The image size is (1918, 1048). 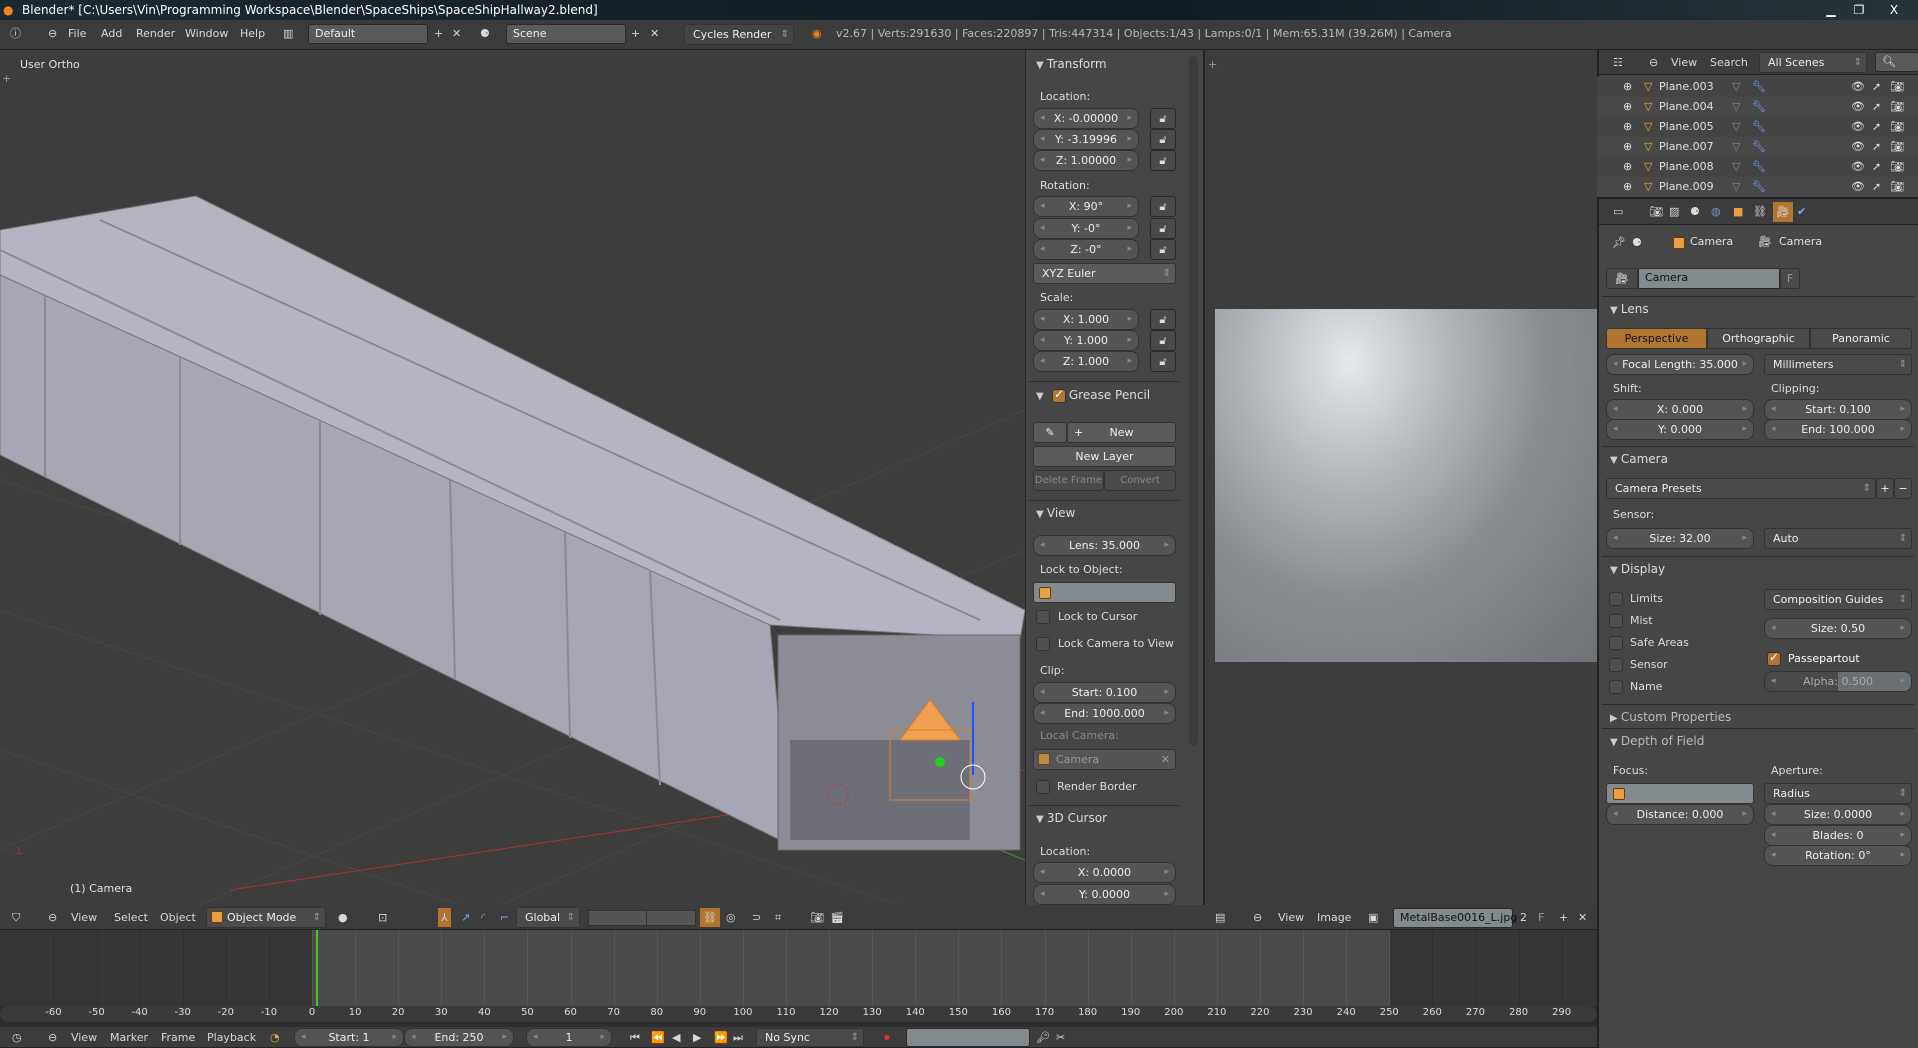 I want to click on menu-help: Help, so click(x=252, y=34).